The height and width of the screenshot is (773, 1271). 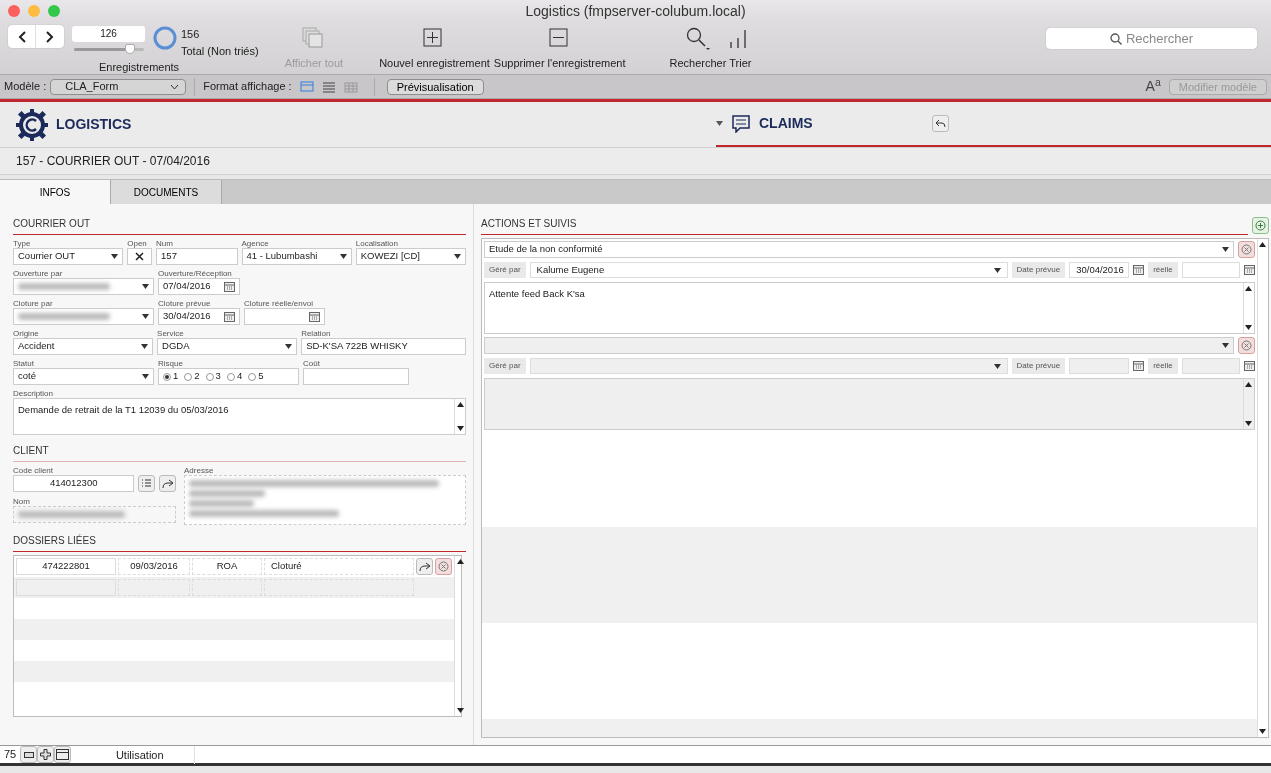 I want to click on dropdown-field: Kalume Eugene, so click(x=768, y=270).